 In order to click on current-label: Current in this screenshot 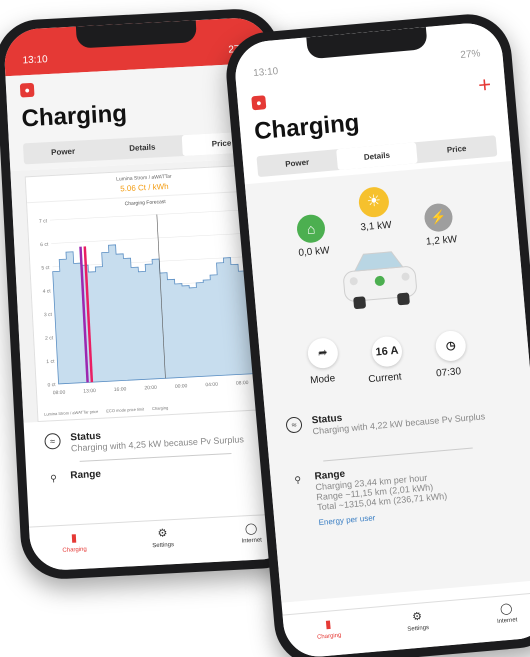, I will do `click(385, 378)`.